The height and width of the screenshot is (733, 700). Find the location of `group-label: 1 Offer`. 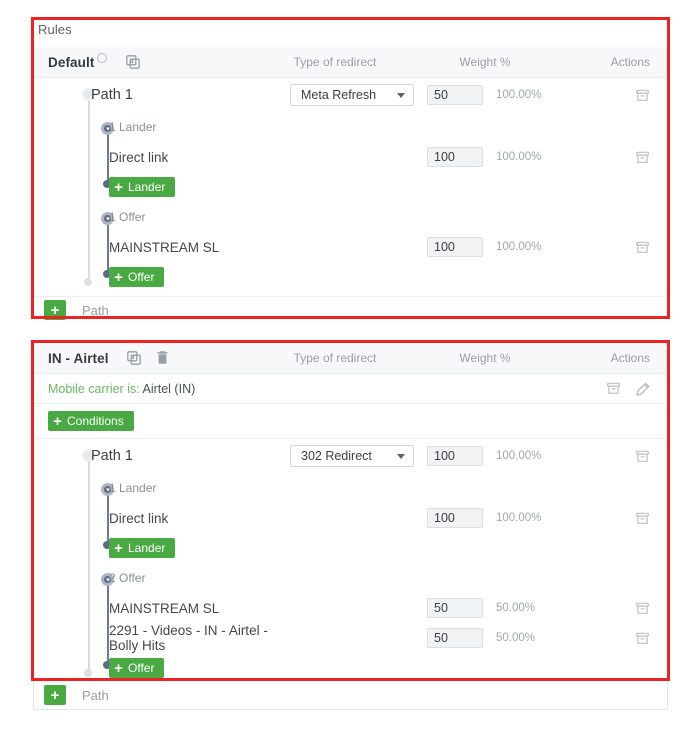

group-label: 1 Offer is located at coordinates (127, 217).